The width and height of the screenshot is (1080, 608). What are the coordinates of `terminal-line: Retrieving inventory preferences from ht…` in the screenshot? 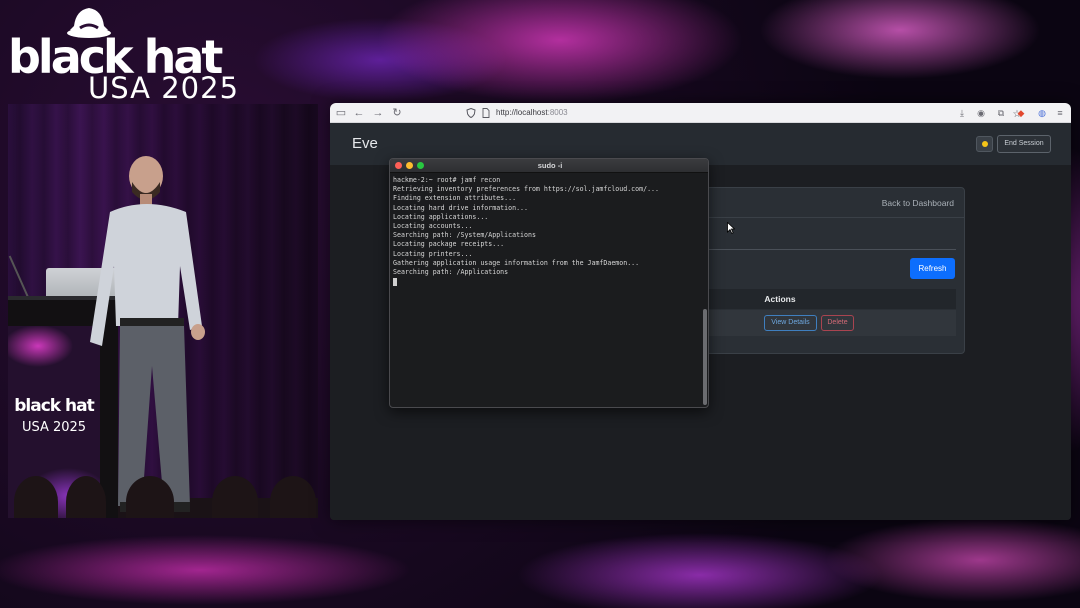 It's located at (526, 189).